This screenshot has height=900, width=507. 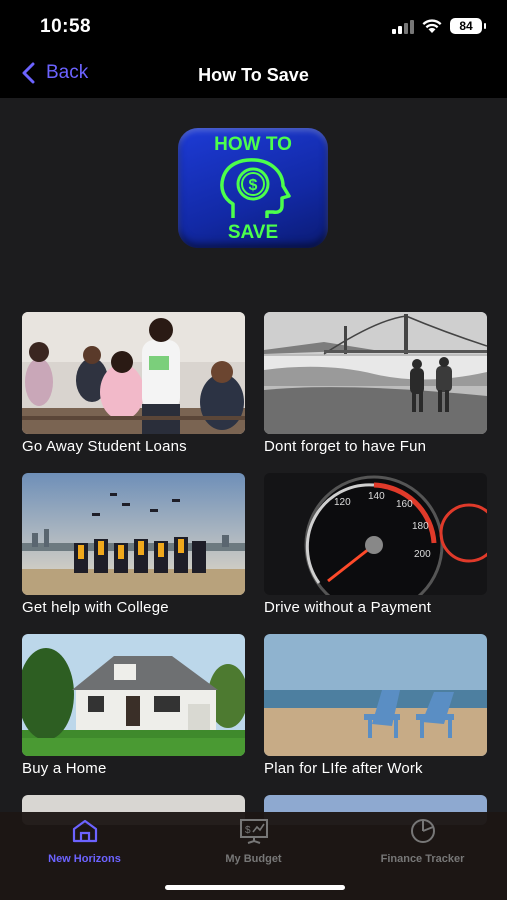 I want to click on budget-board-icon: $, so click(x=253, y=831).